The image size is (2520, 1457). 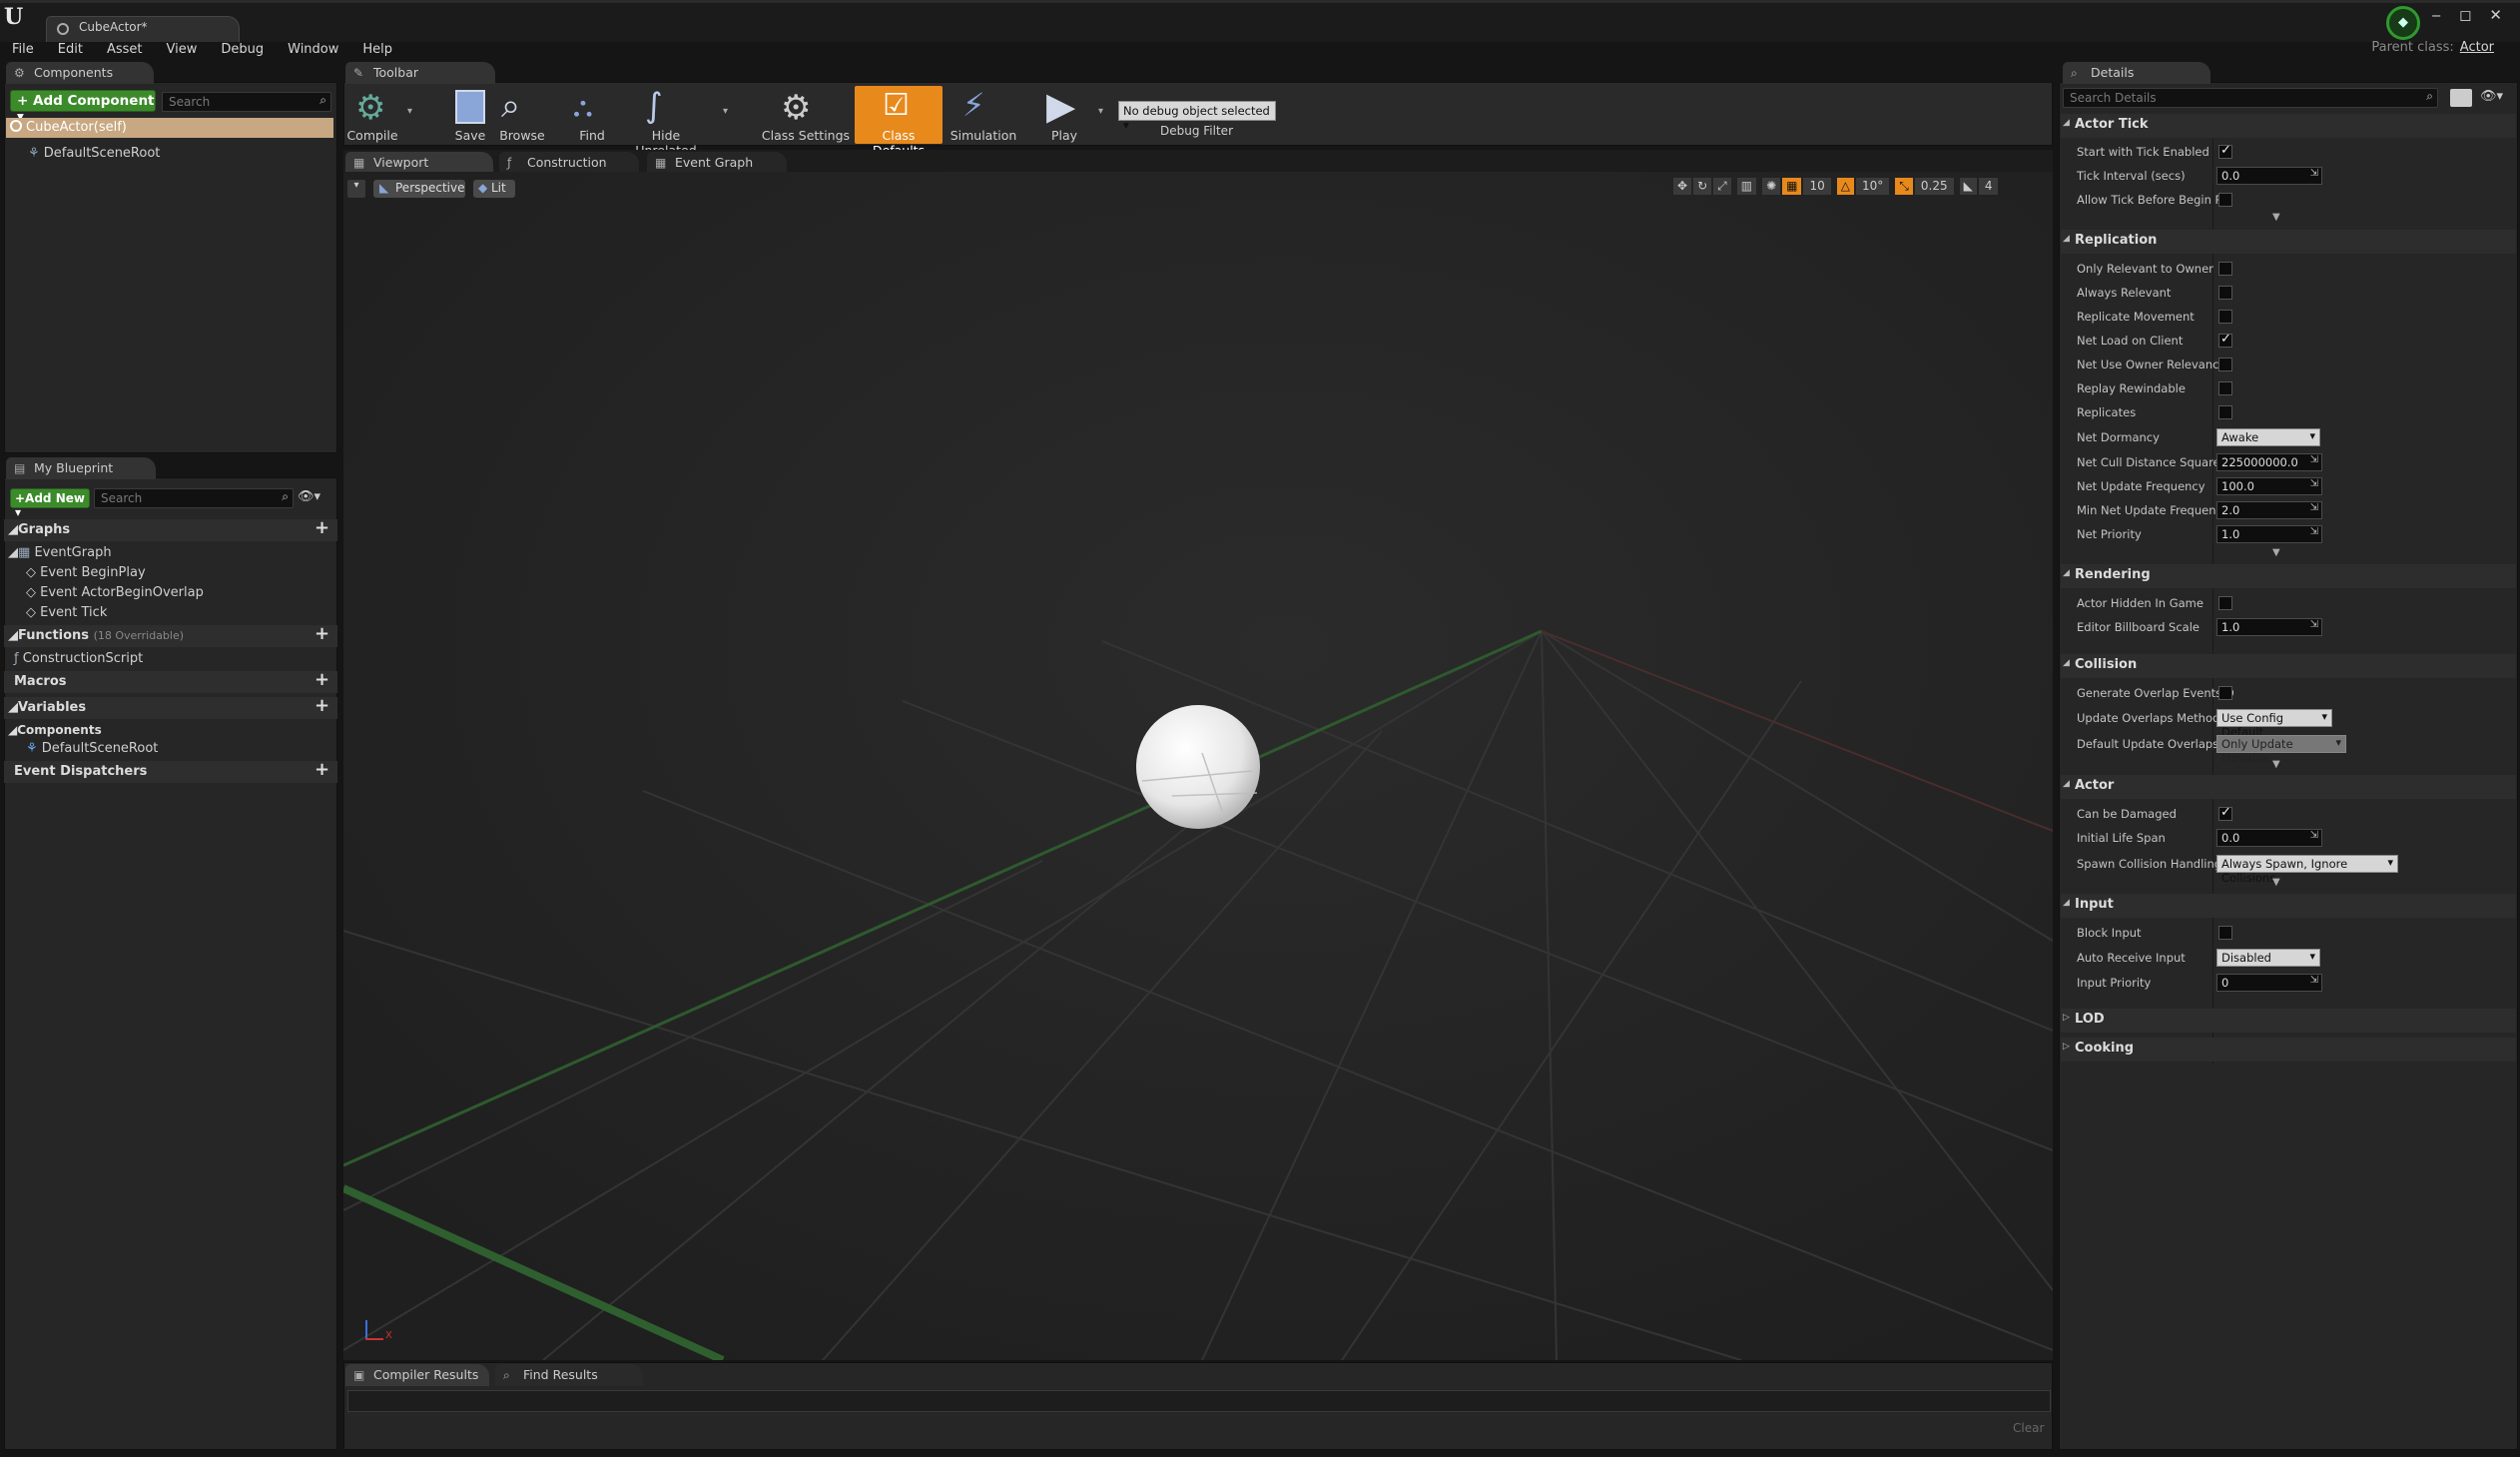 What do you see at coordinates (2288, 242) in the screenshot?
I see `section-replication: Replication` at bounding box center [2288, 242].